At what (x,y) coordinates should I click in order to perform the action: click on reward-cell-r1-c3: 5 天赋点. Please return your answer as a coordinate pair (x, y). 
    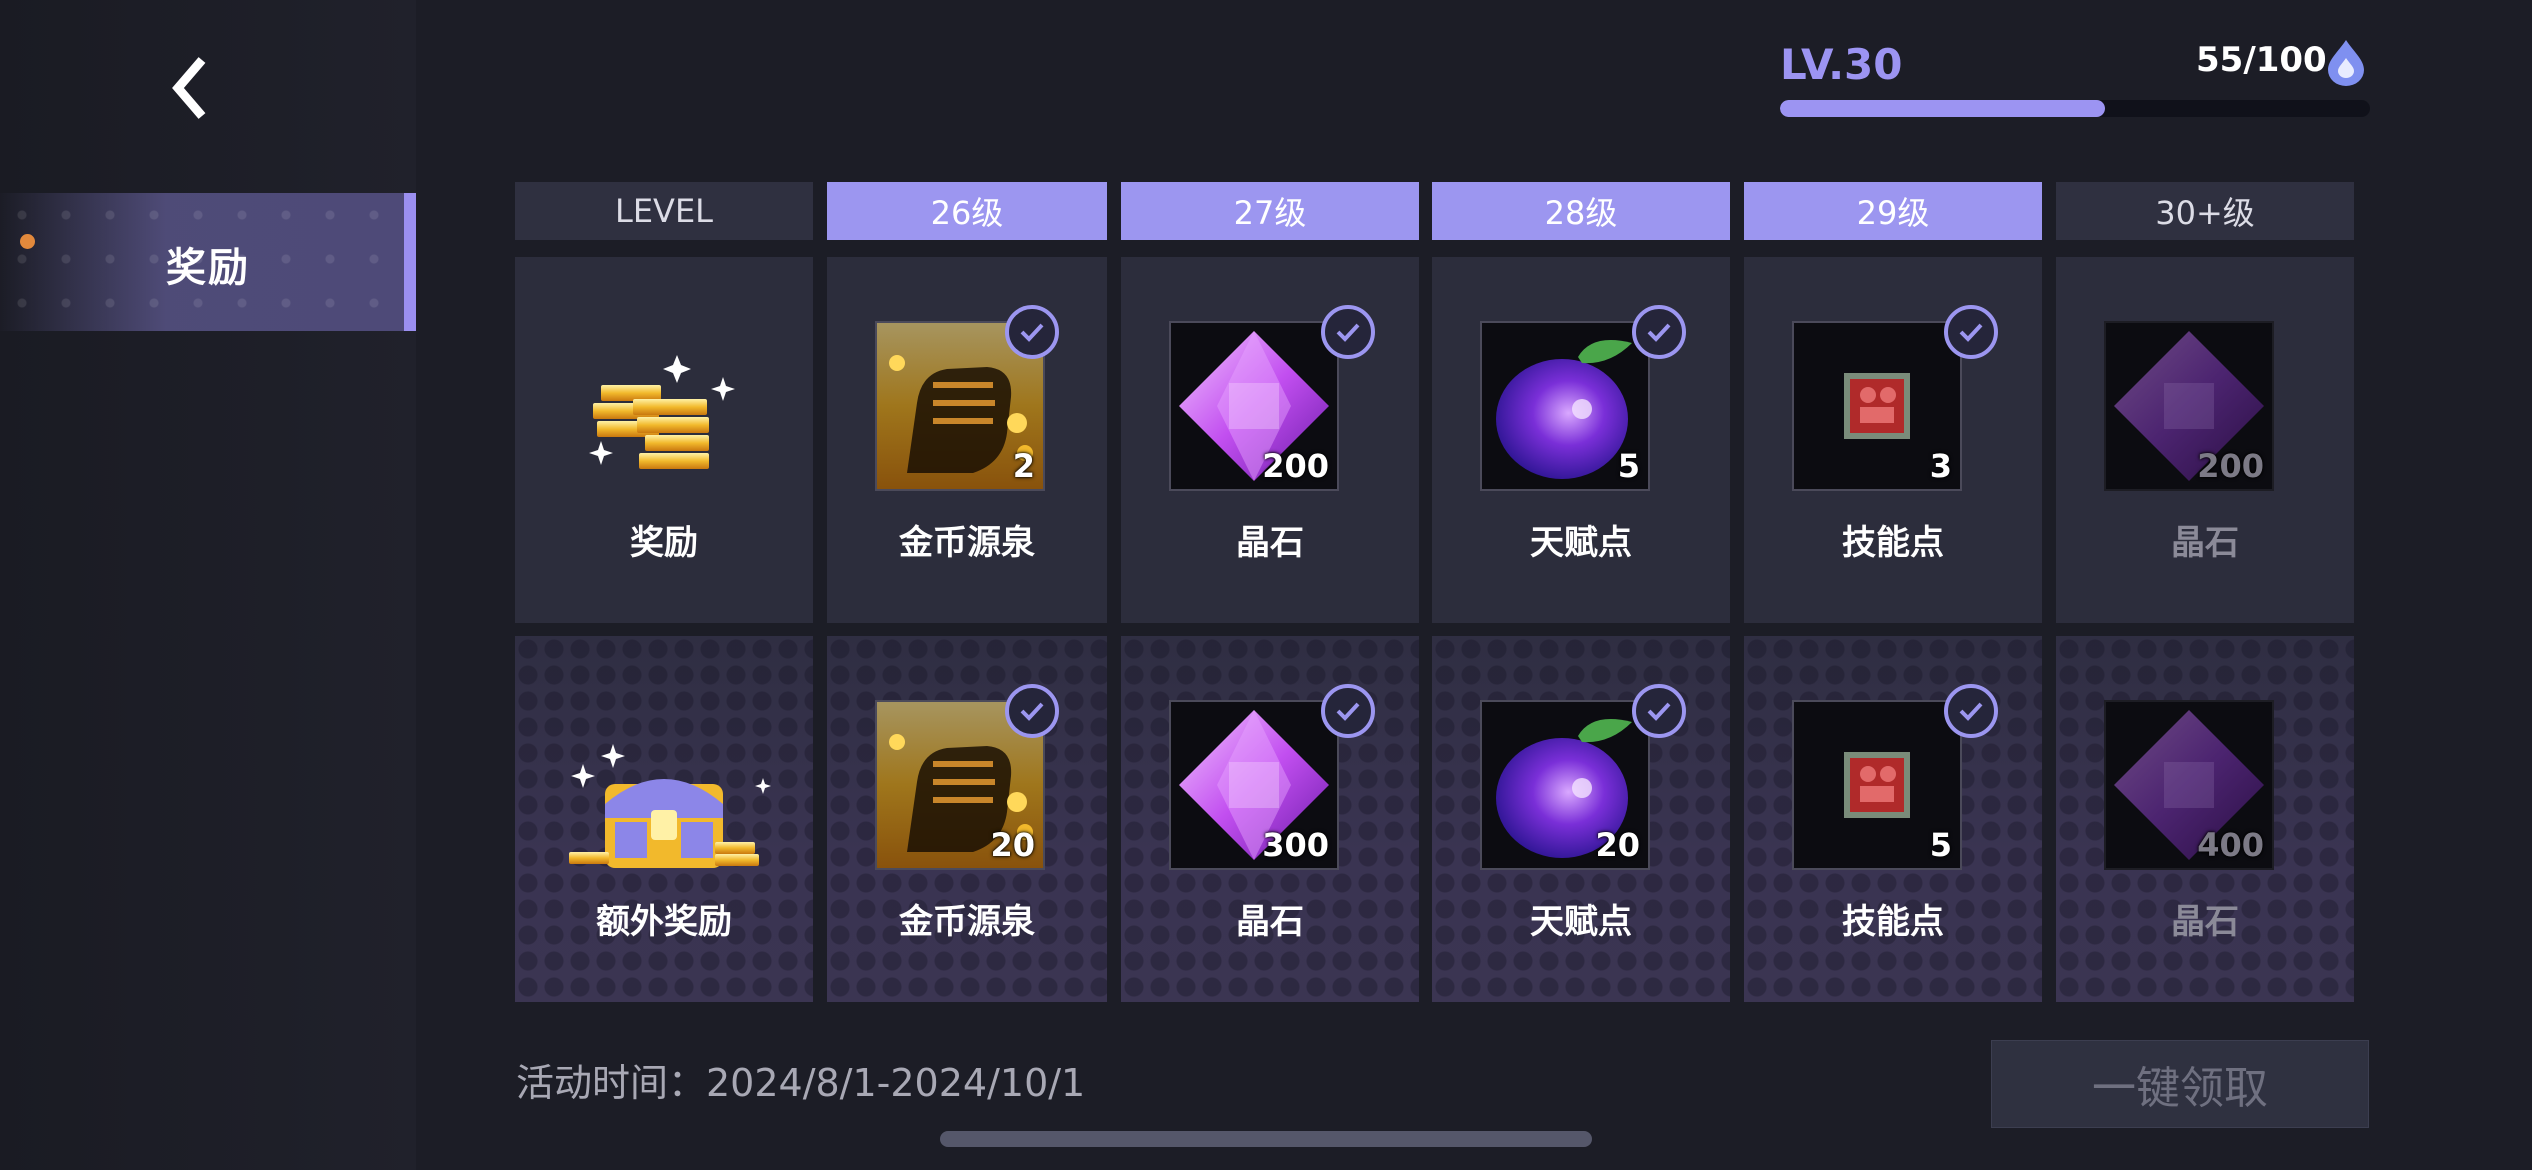
    Looking at the image, I should click on (1581, 440).